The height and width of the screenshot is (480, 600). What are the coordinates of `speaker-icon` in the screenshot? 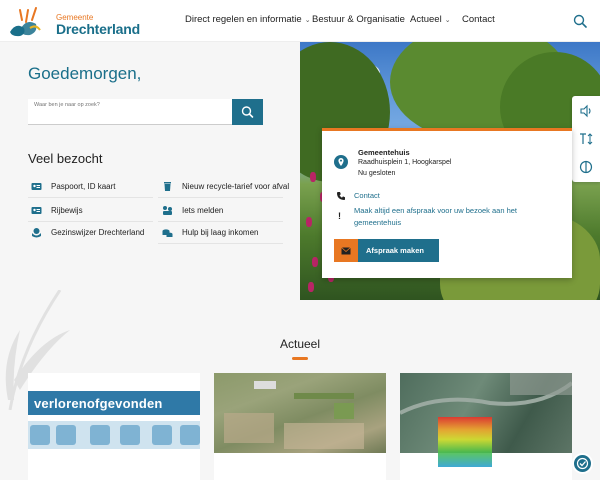 It's located at (586, 111).